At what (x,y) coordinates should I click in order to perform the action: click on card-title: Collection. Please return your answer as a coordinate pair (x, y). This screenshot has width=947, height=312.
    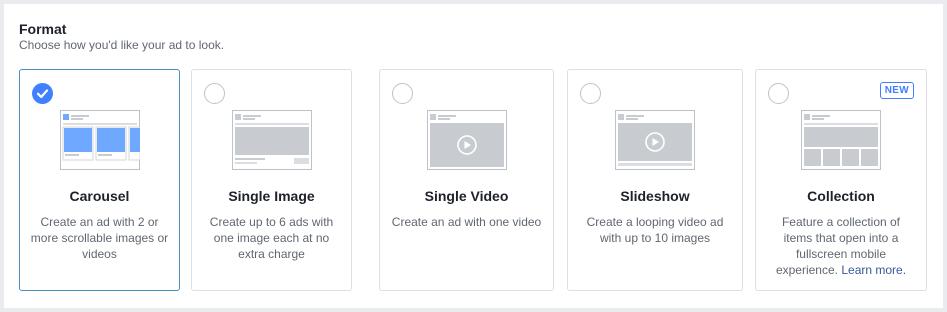
    Looking at the image, I should click on (841, 196).